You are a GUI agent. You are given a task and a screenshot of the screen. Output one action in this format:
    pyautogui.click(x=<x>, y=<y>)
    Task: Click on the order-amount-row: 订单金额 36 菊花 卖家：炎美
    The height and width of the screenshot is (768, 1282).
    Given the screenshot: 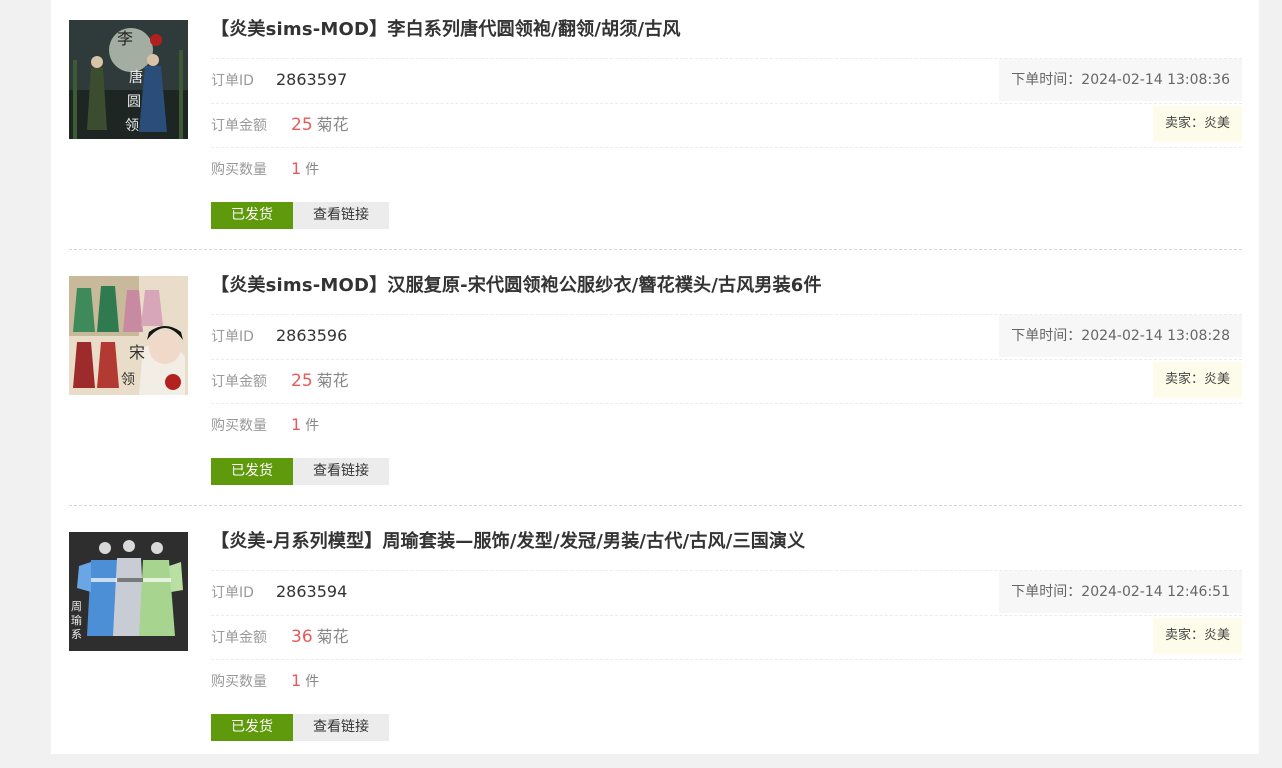 What is the action you would take?
    pyautogui.click(x=726, y=635)
    